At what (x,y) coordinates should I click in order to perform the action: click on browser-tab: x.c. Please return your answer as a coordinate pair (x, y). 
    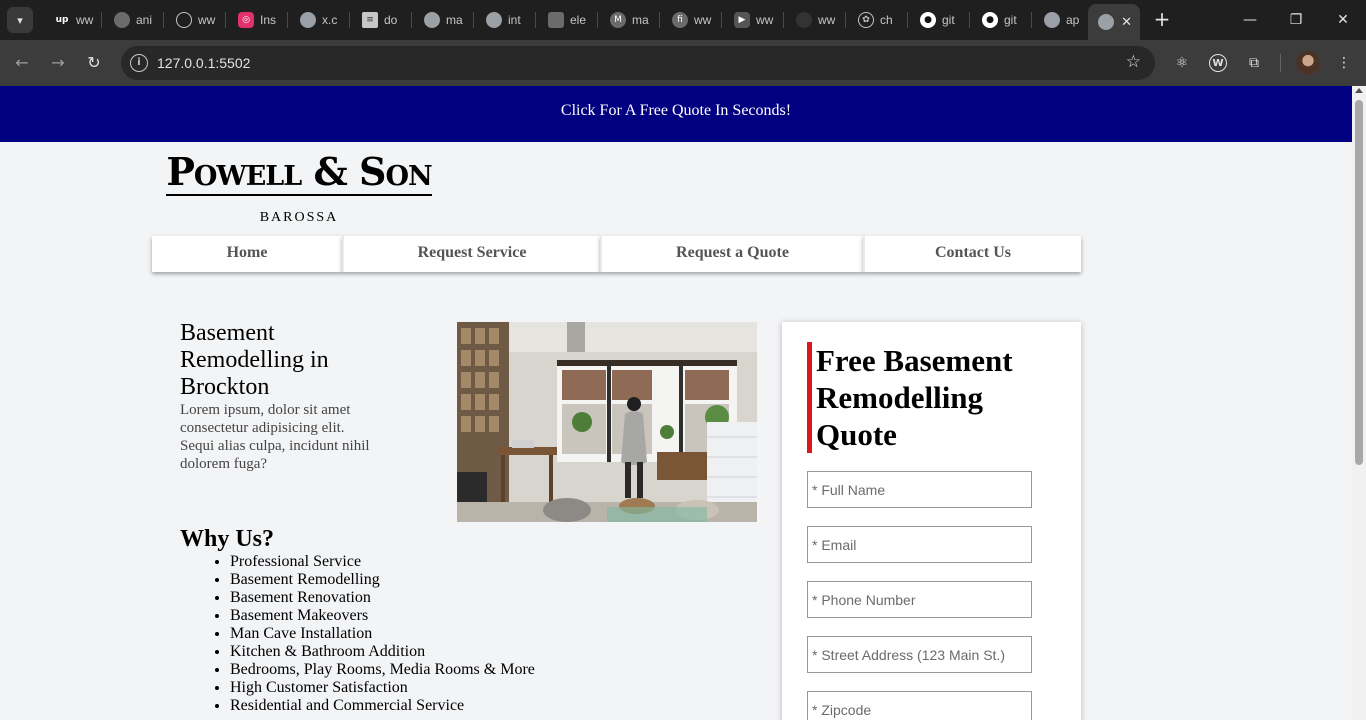
    Looking at the image, I should click on (317, 20).